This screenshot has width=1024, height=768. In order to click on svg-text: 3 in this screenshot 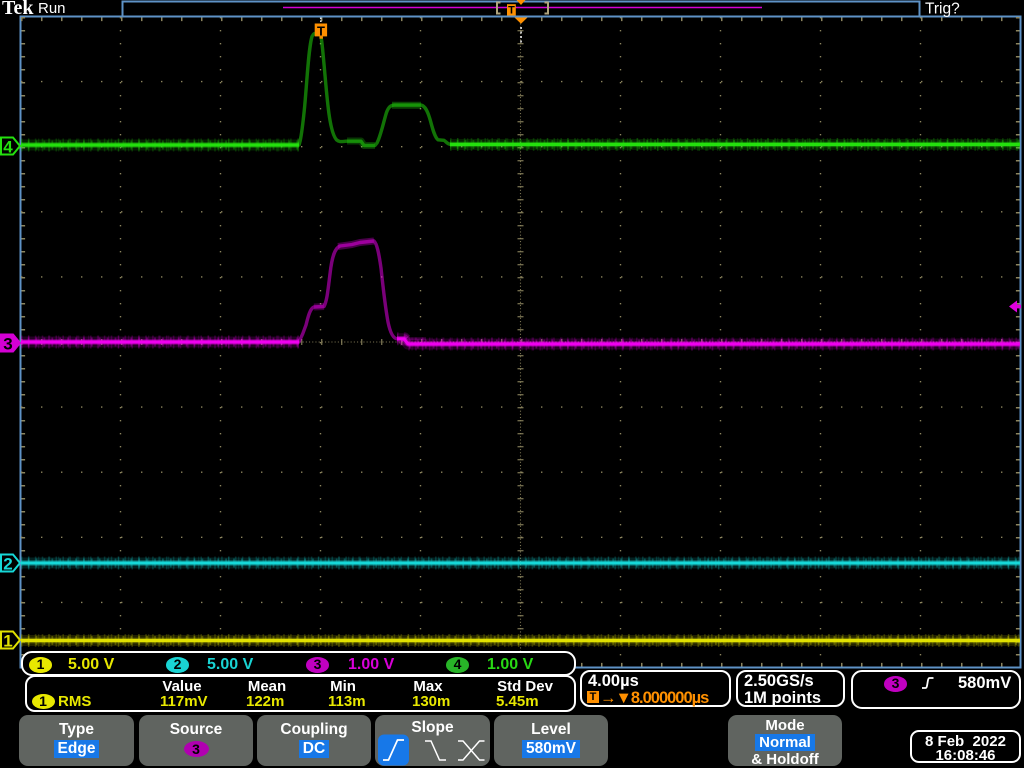, I will do `click(7, 344)`.